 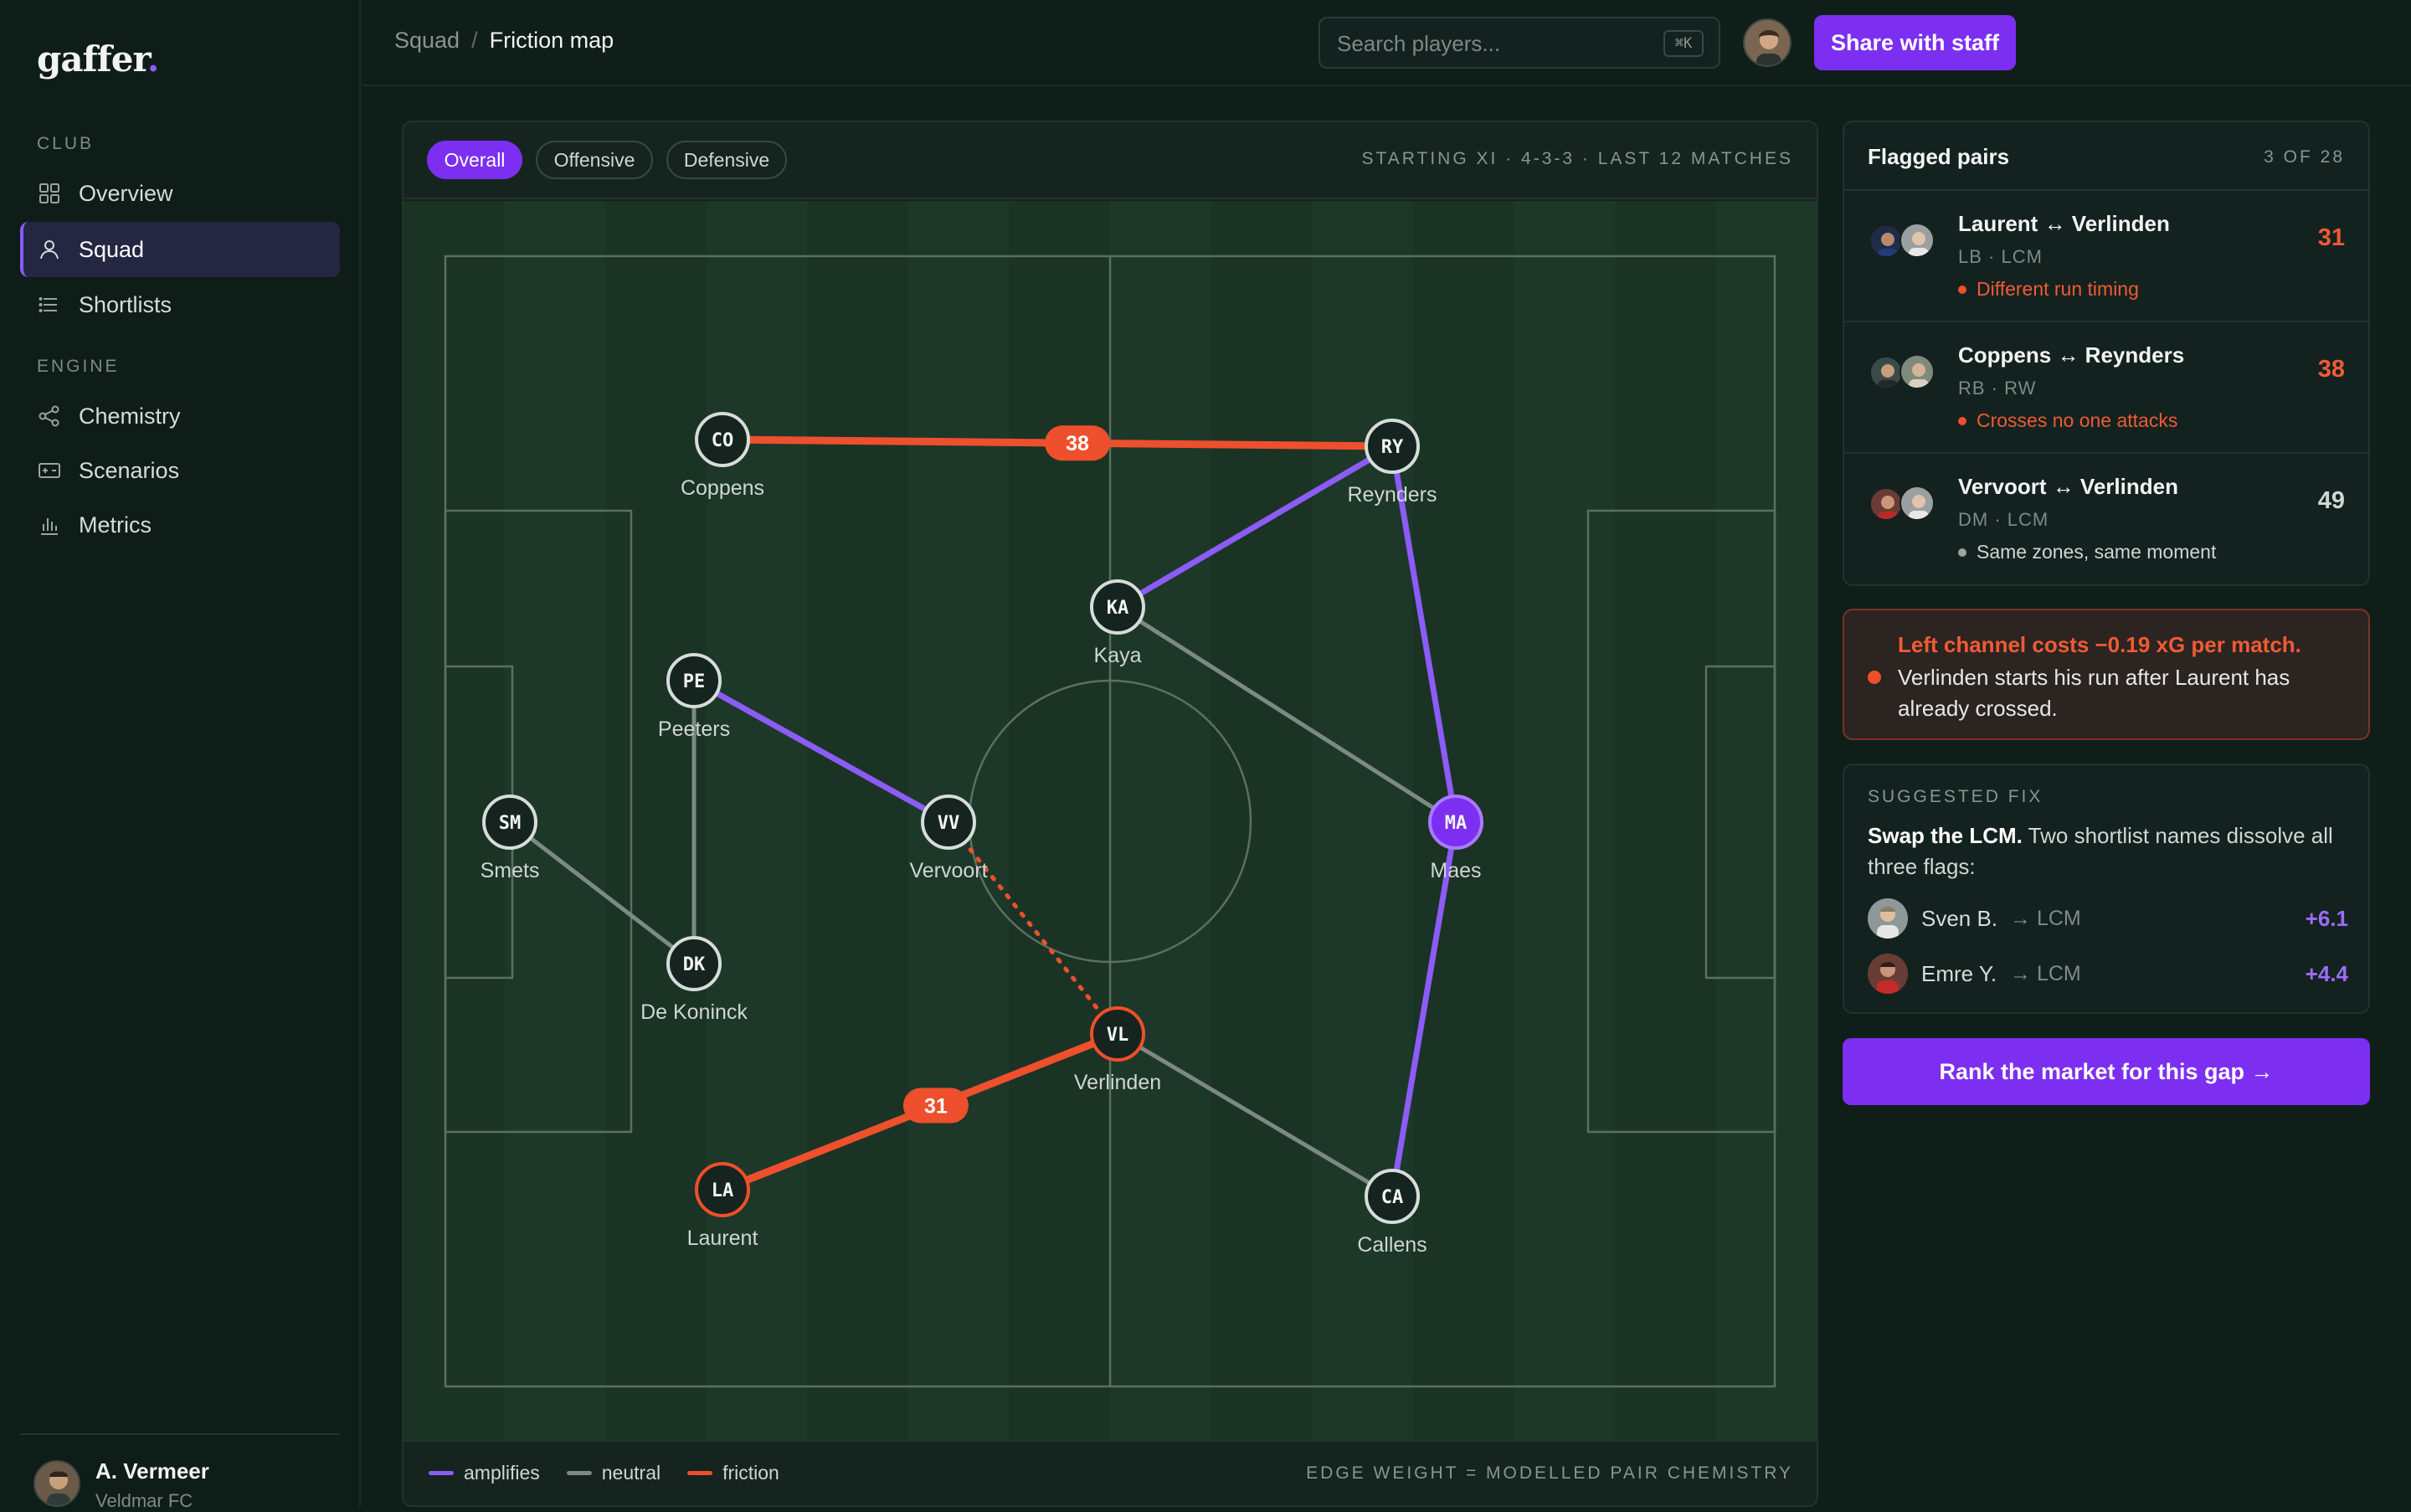 What do you see at coordinates (2326, 973) in the screenshot?
I see `candidate-delta: +4.4` at bounding box center [2326, 973].